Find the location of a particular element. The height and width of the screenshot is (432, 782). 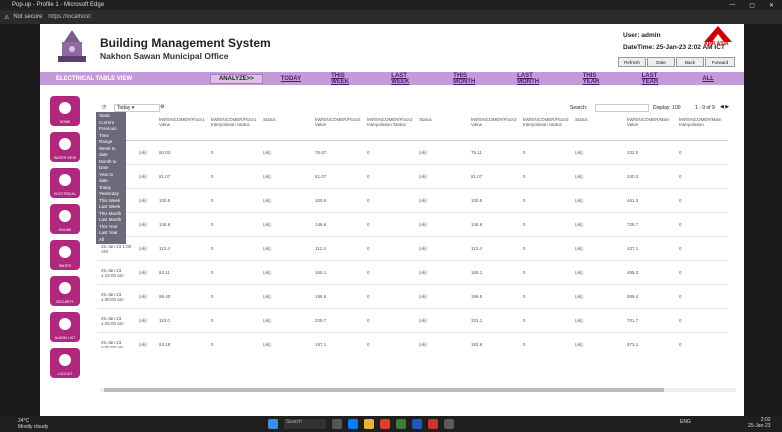

table-cell: 110.0 is located at coordinates (182, 320).